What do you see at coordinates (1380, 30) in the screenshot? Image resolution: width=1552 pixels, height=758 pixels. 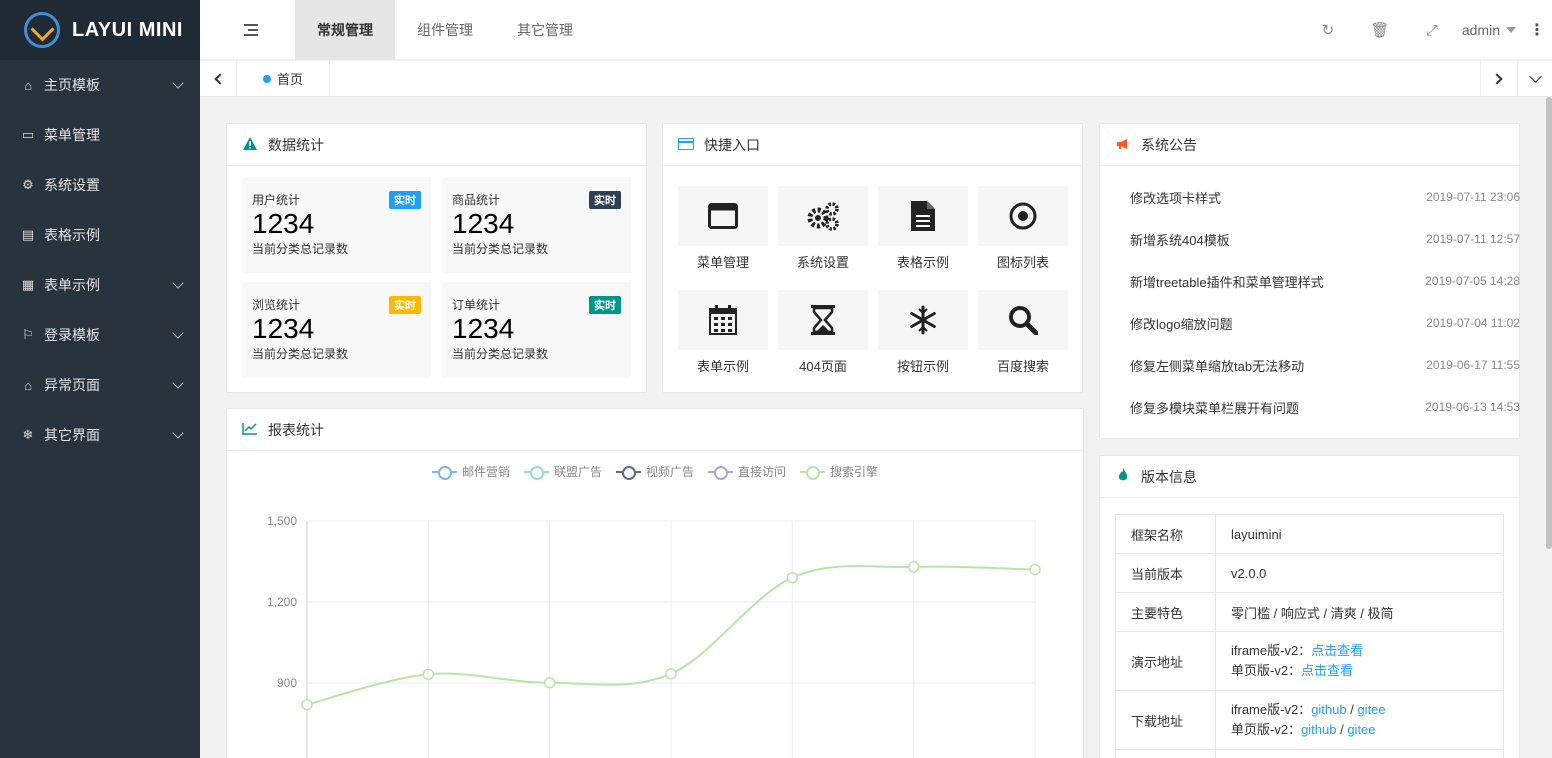 I see `trash-icon: 🗑` at bounding box center [1380, 30].